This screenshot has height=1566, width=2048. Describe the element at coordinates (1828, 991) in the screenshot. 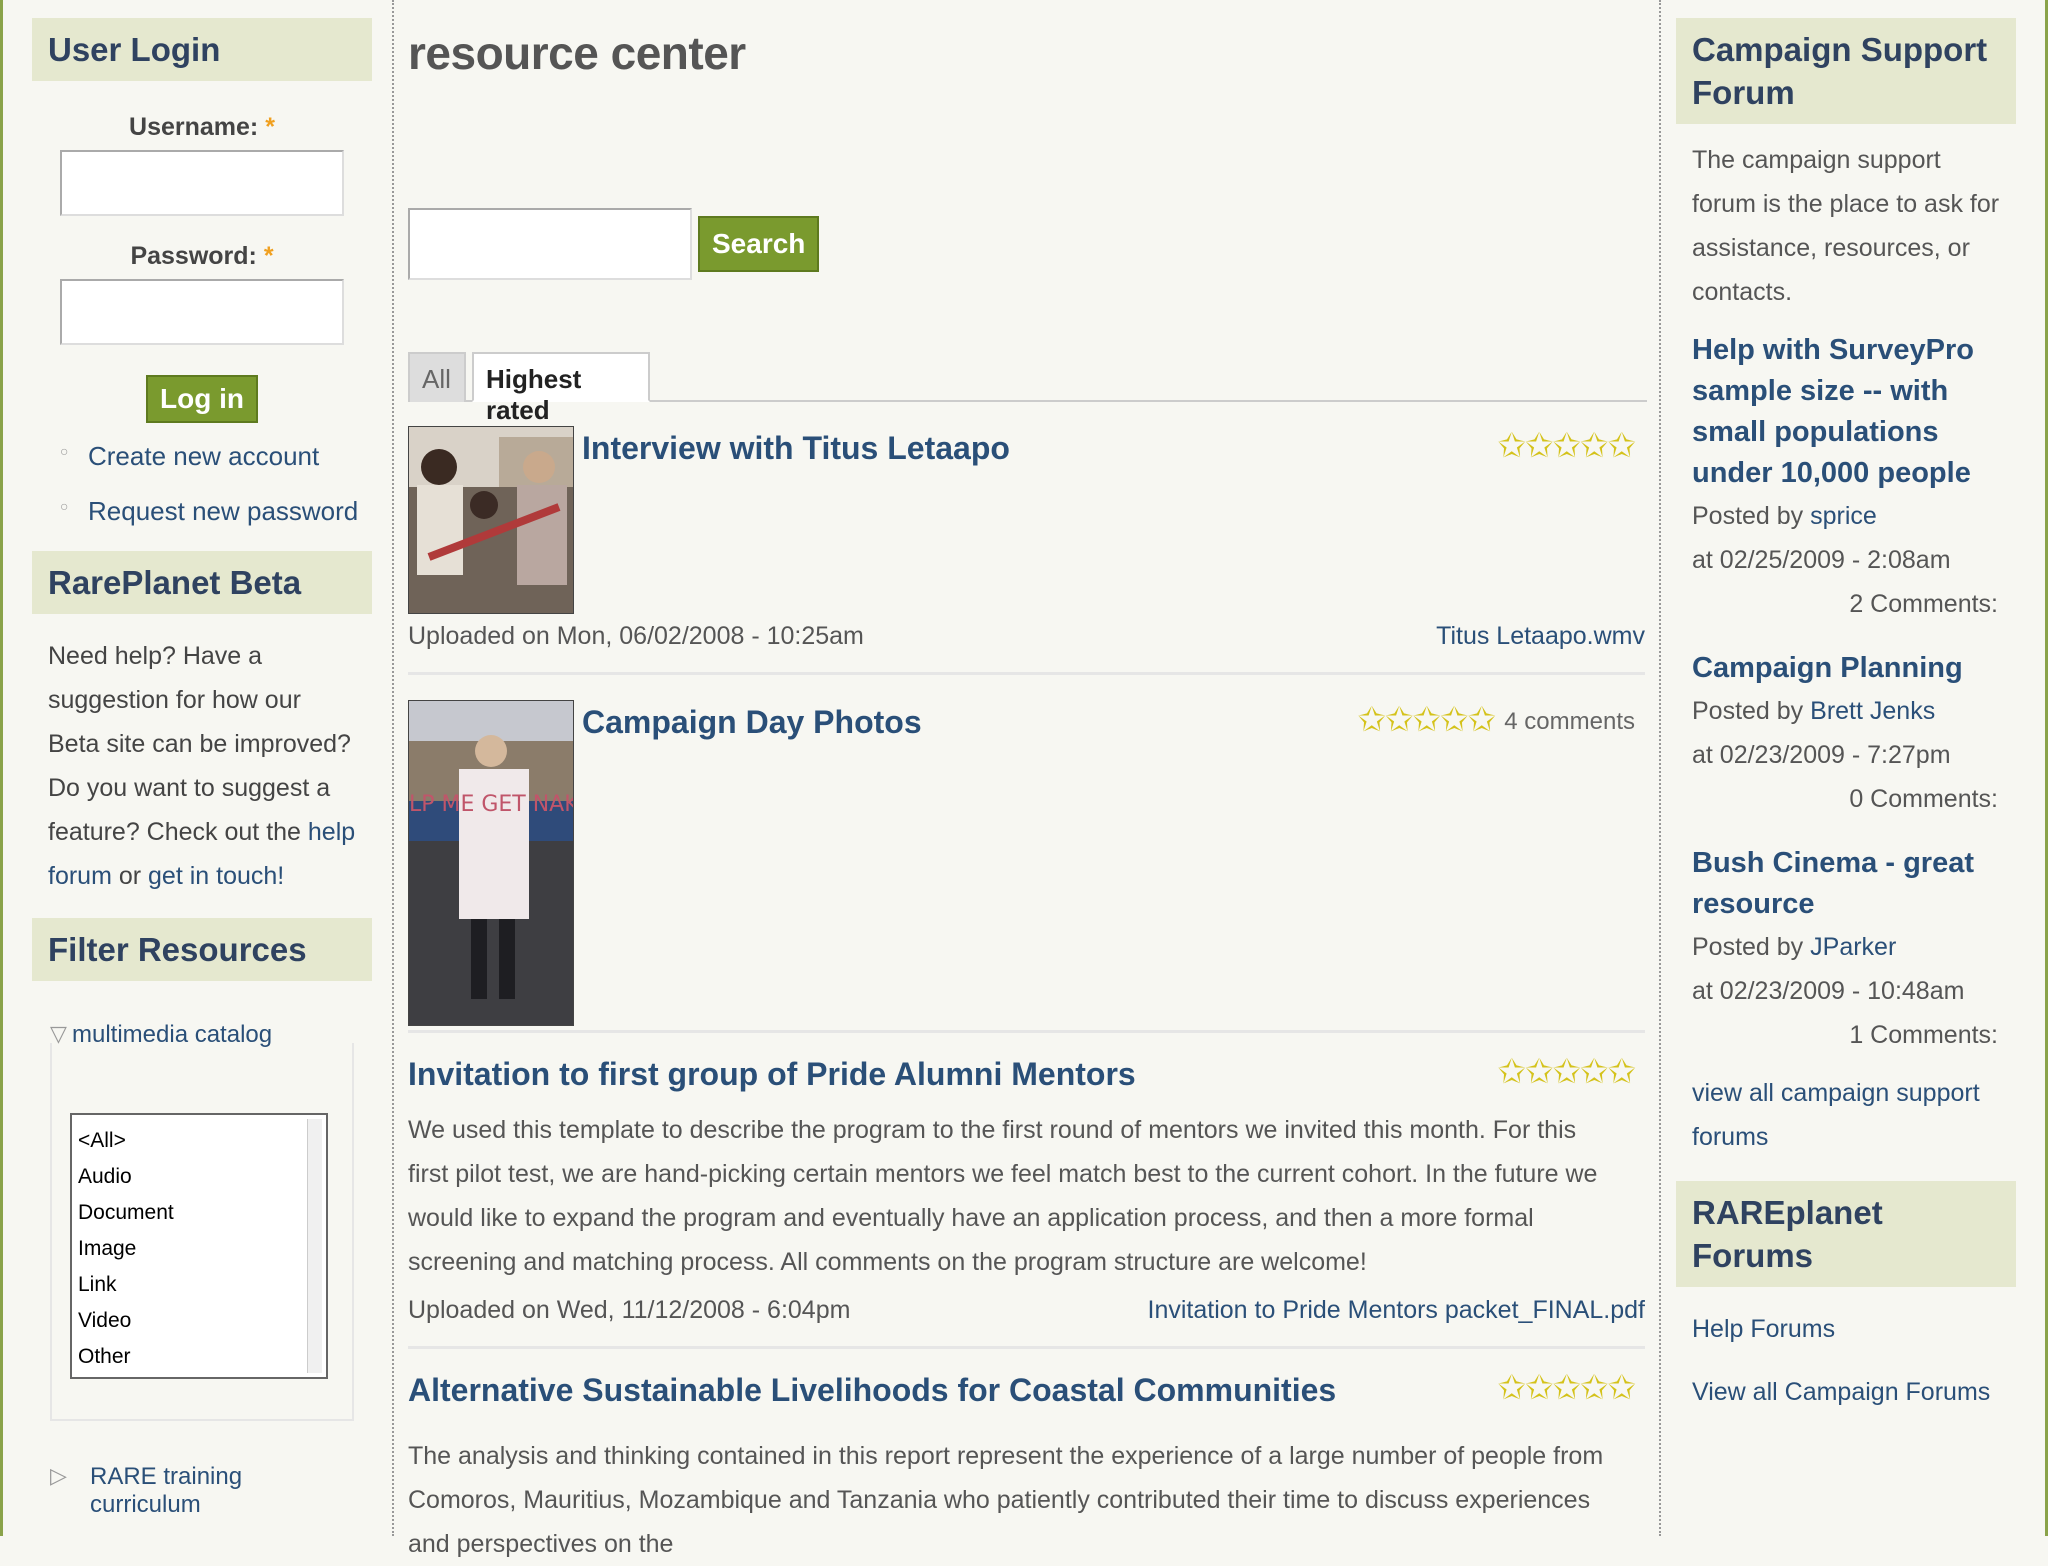

I see `forum-post-date: at 02/23/2009 - 10:48am` at that location.